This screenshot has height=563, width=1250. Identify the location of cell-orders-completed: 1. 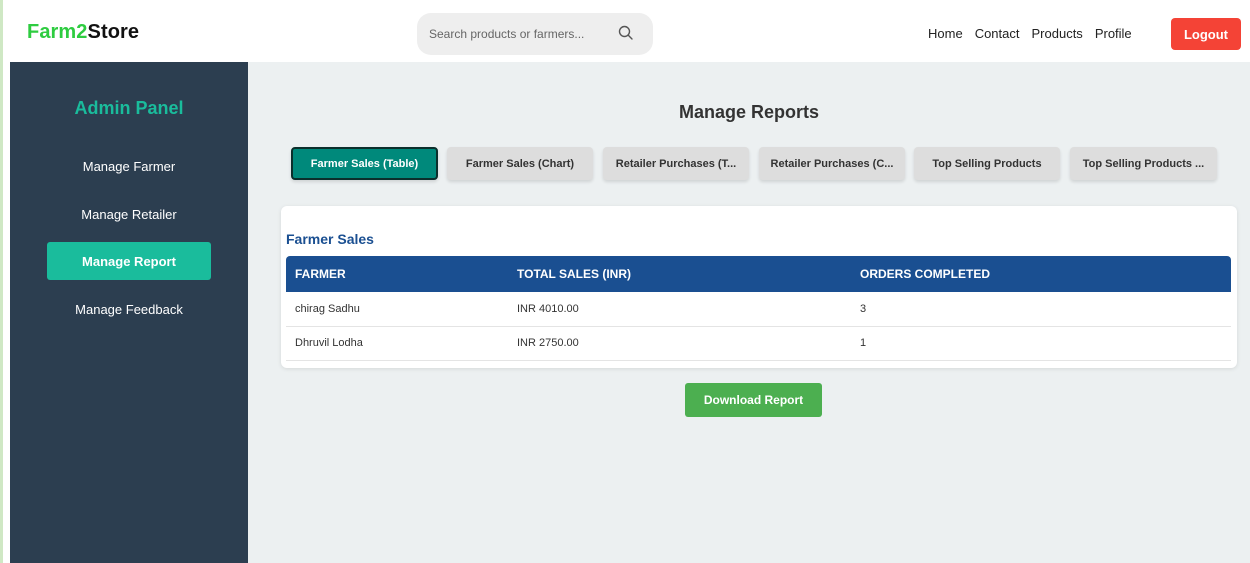
(1041, 343).